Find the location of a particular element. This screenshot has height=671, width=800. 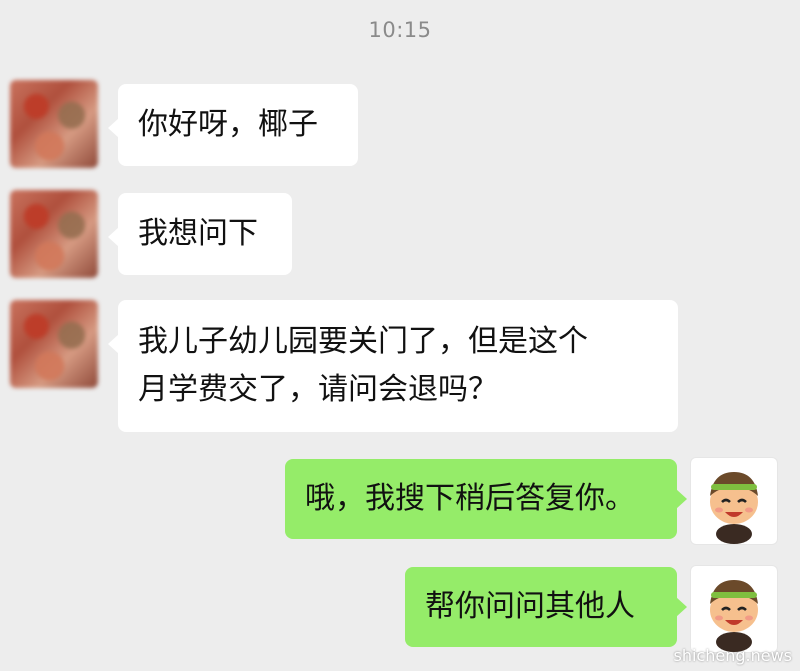

message-text: 你好呀，椰子 is located at coordinates (228, 124).